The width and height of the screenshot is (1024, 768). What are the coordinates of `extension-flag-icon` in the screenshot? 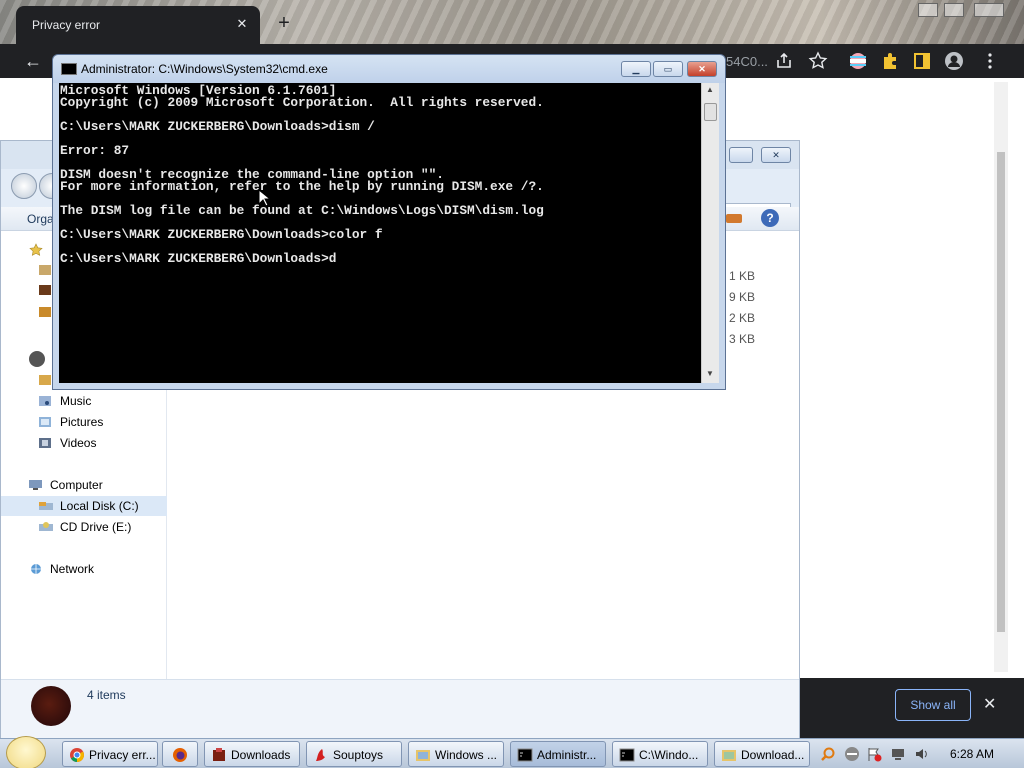 It's located at (858, 61).